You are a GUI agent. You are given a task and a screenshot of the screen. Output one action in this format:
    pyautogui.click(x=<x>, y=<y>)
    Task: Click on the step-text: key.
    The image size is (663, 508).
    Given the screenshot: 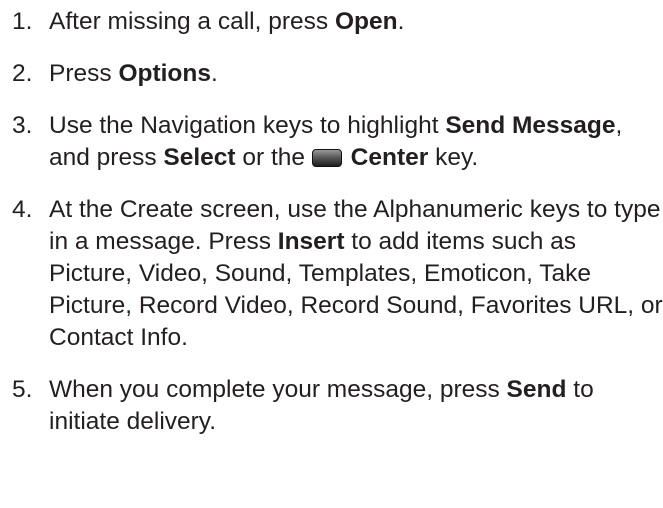 What is the action you would take?
    pyautogui.click(x=453, y=157)
    